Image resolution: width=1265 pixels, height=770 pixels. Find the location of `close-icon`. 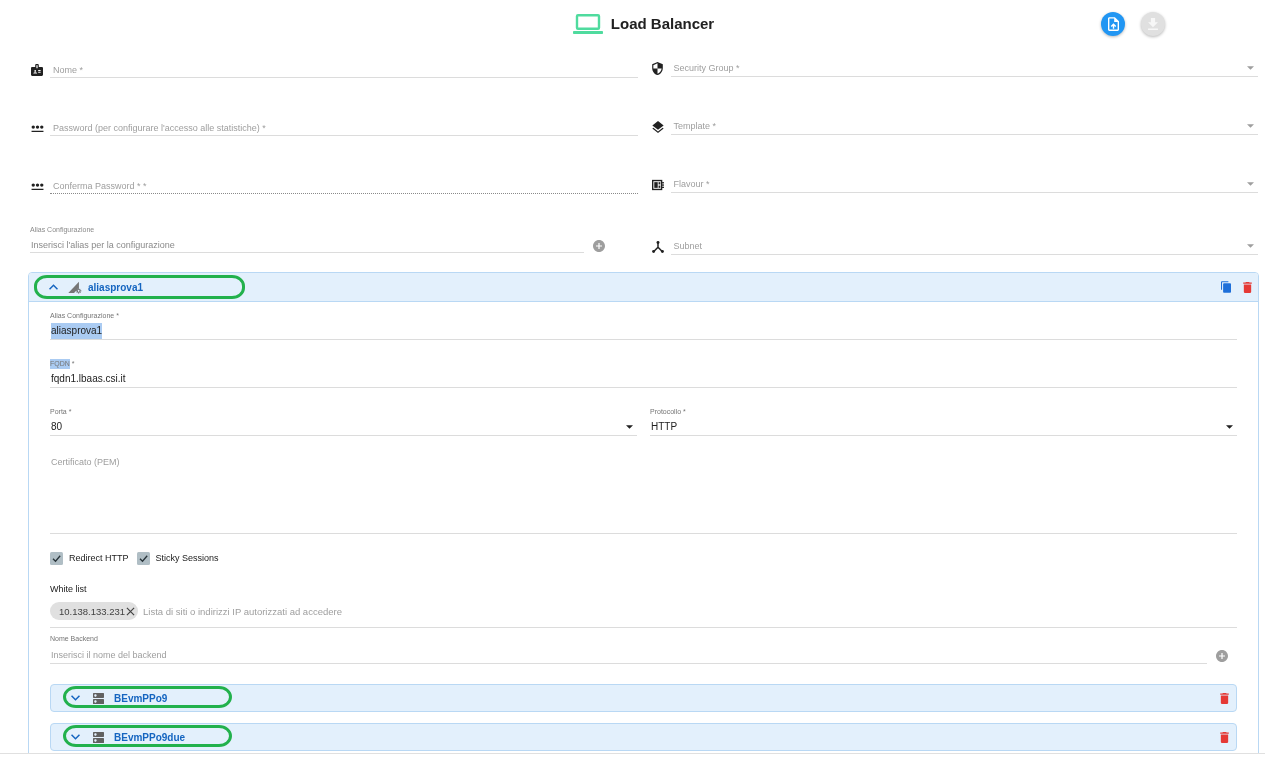

close-icon is located at coordinates (131, 611).